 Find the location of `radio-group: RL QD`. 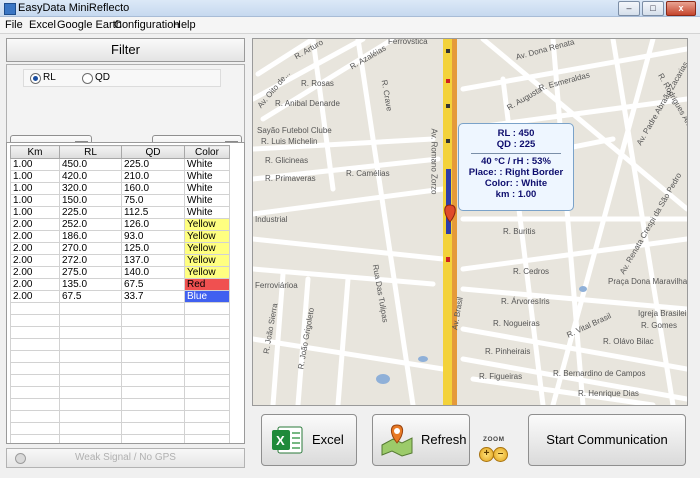

radio-group: RL QD is located at coordinates (122, 78).